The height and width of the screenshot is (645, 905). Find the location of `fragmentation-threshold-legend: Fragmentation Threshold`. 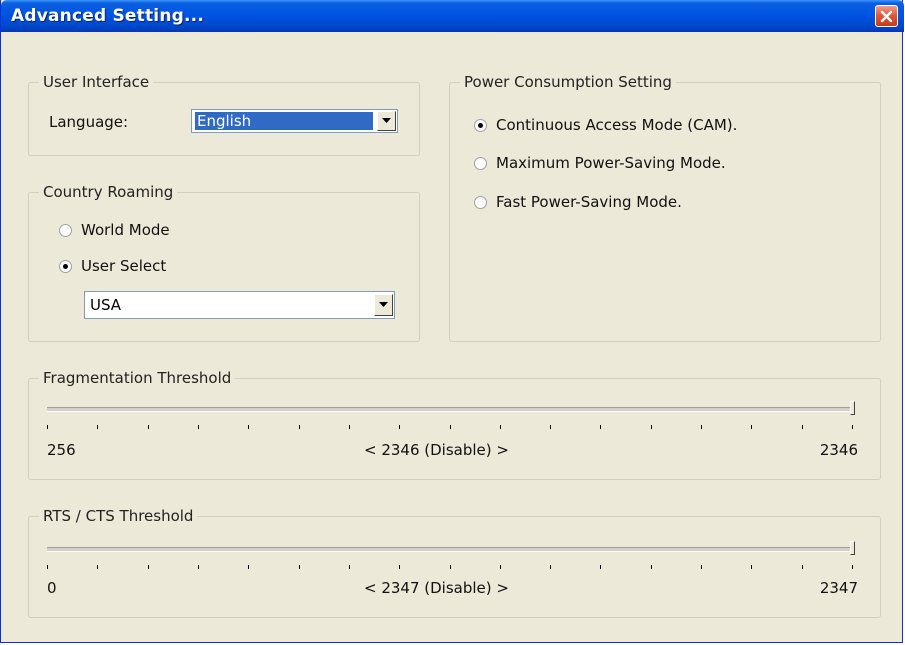

fragmentation-threshold-legend: Fragmentation Threshold is located at coordinates (137, 378).